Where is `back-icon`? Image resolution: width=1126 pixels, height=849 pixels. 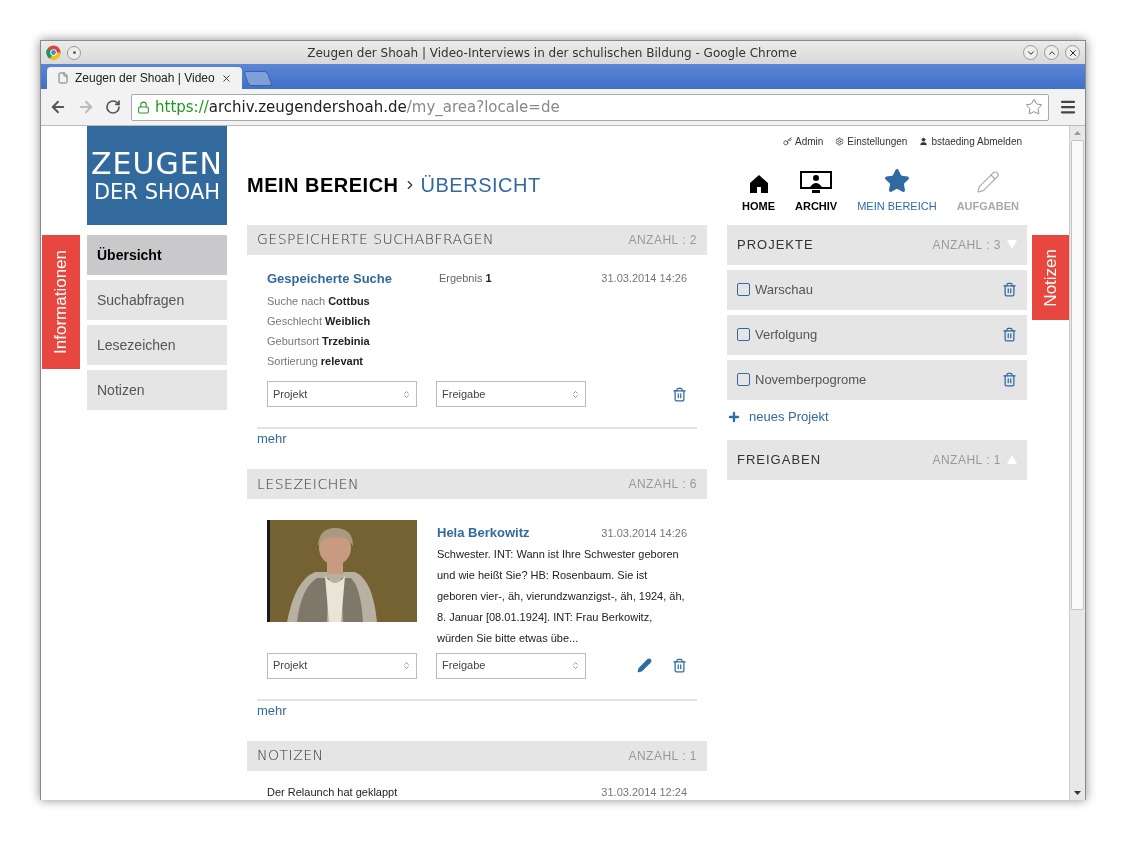
back-icon is located at coordinates (58, 107).